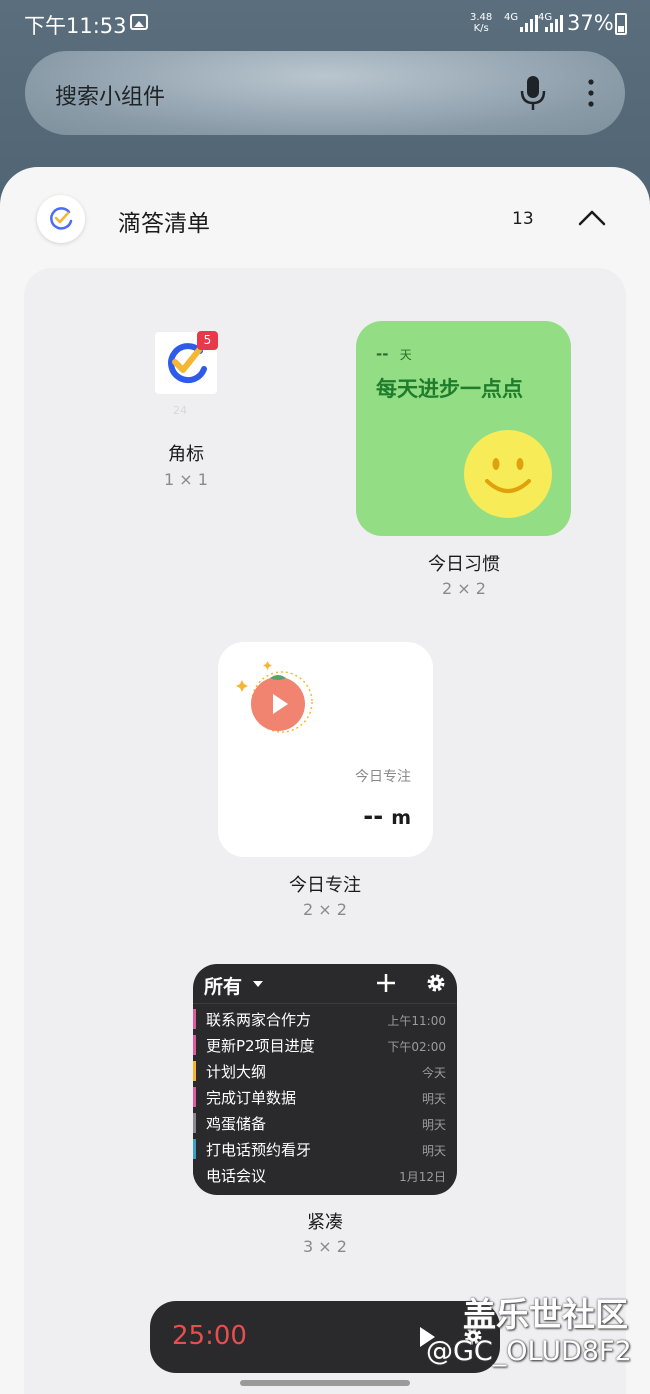 The width and height of the screenshot is (650, 1394). Describe the element at coordinates (481, 17) in the screenshot. I see `network-speed-value: 3.48` at that location.